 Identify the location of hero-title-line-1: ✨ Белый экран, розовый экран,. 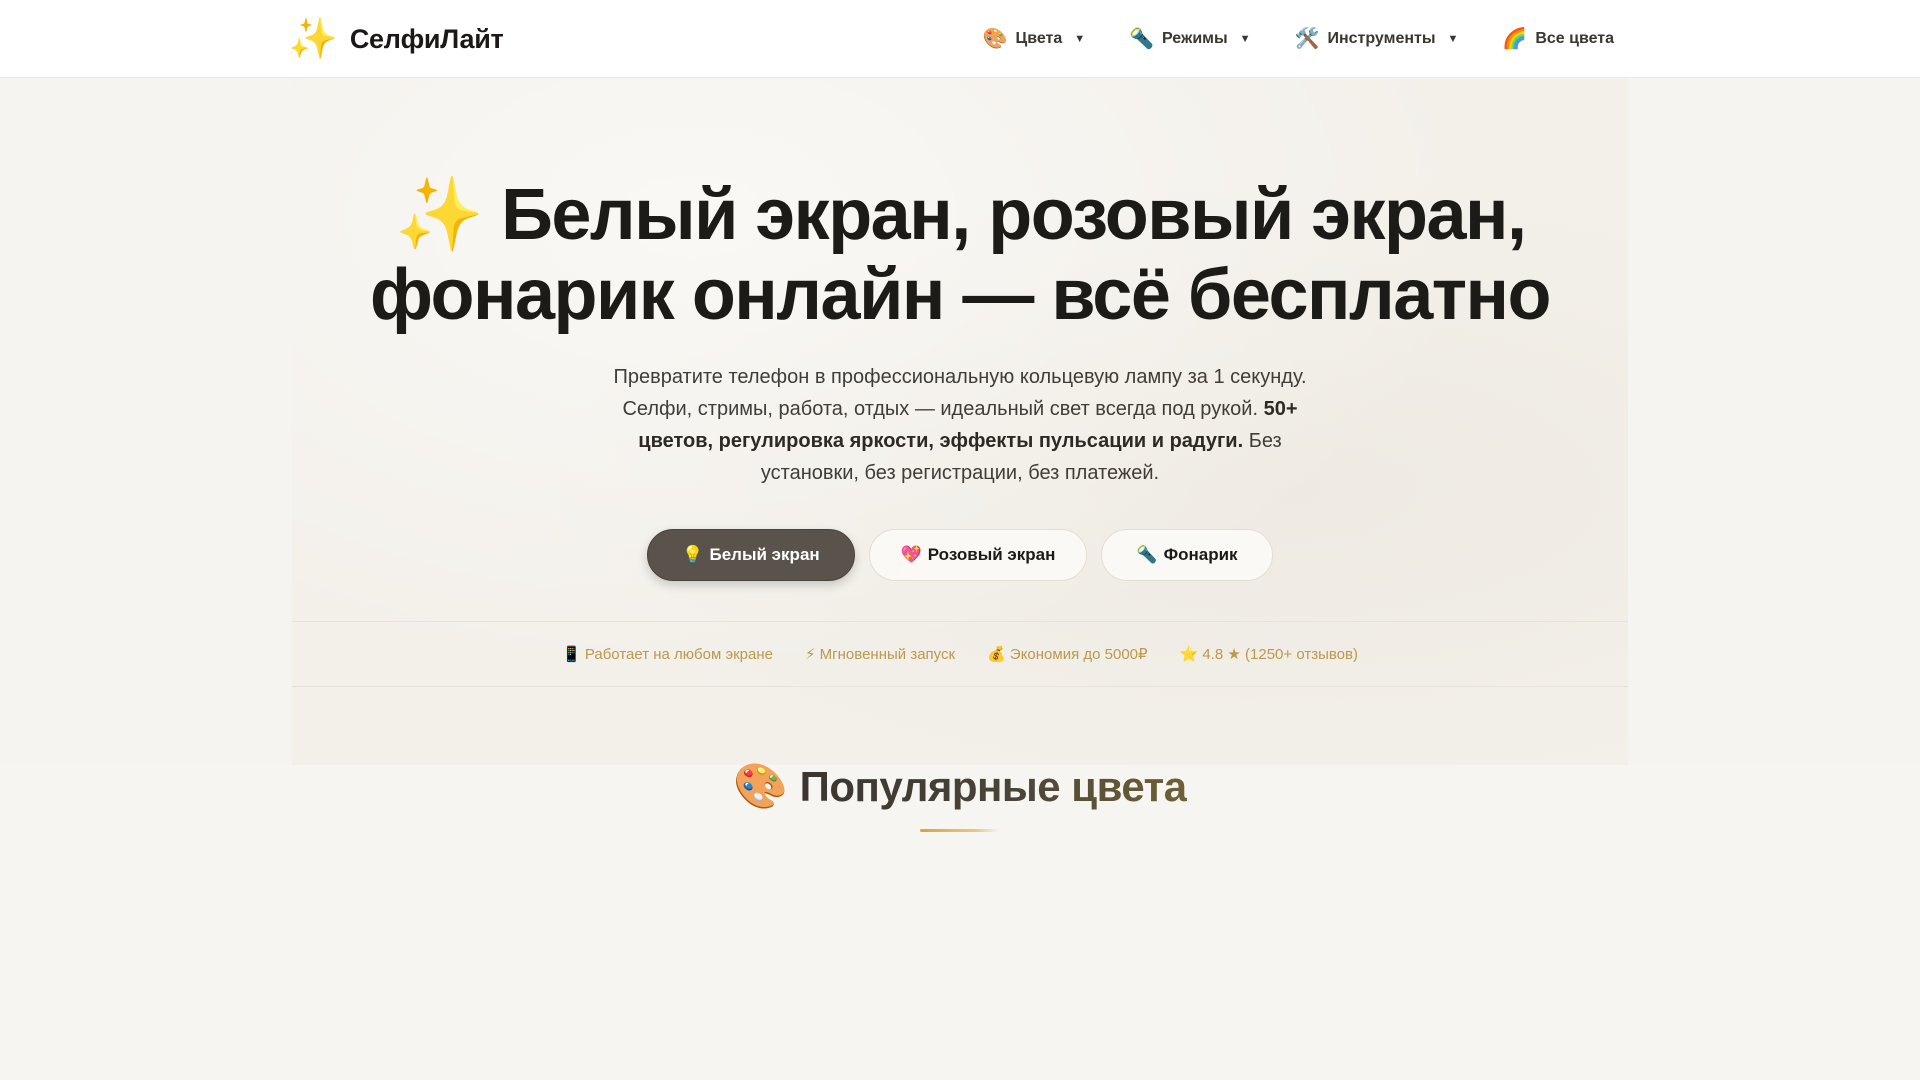
(960, 215).